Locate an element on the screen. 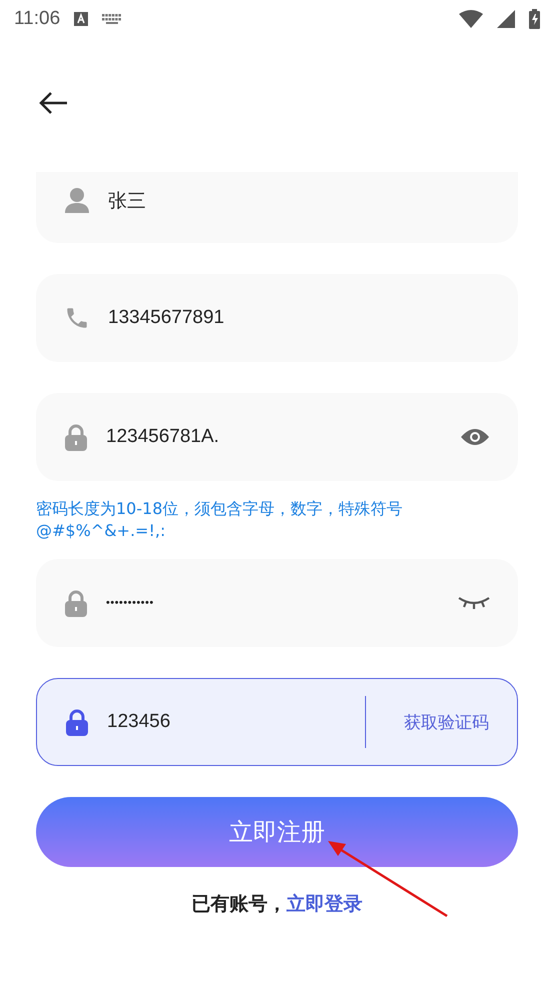  input-field: 123456781A. is located at coordinates (277, 437).